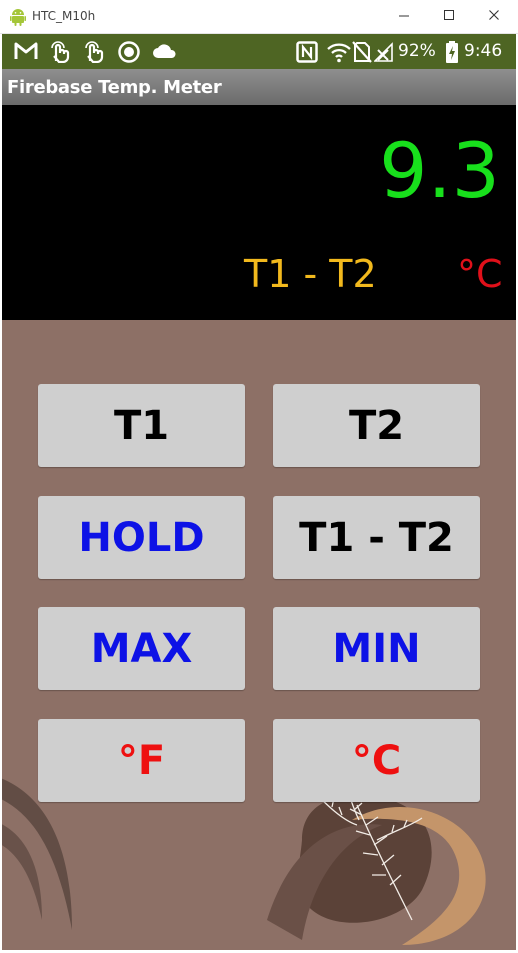 The width and height of the screenshot is (518, 953). I want to click on t1-minus-t2-button: T1 - T2, so click(376, 537).